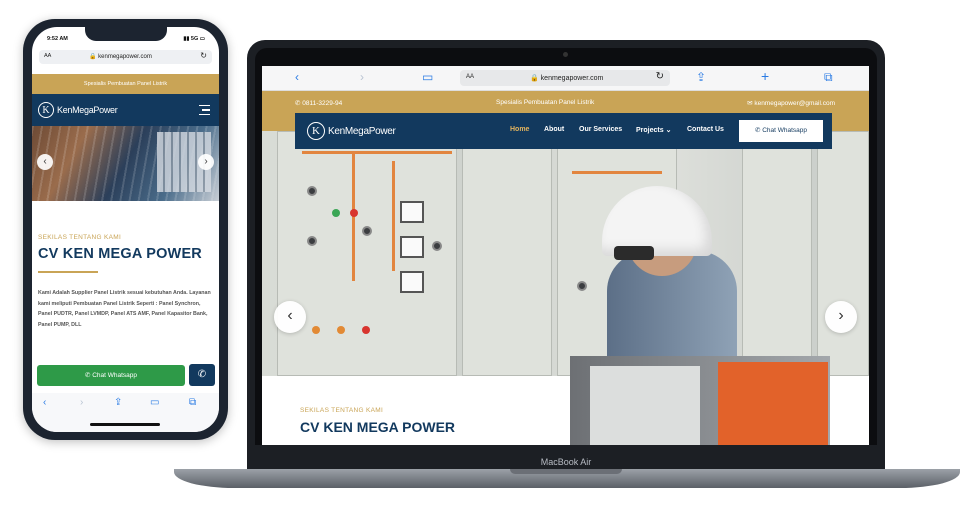 The height and width of the screenshot is (514, 973). Describe the element at coordinates (841, 317) in the screenshot. I see `hero-next-button: ›` at that location.